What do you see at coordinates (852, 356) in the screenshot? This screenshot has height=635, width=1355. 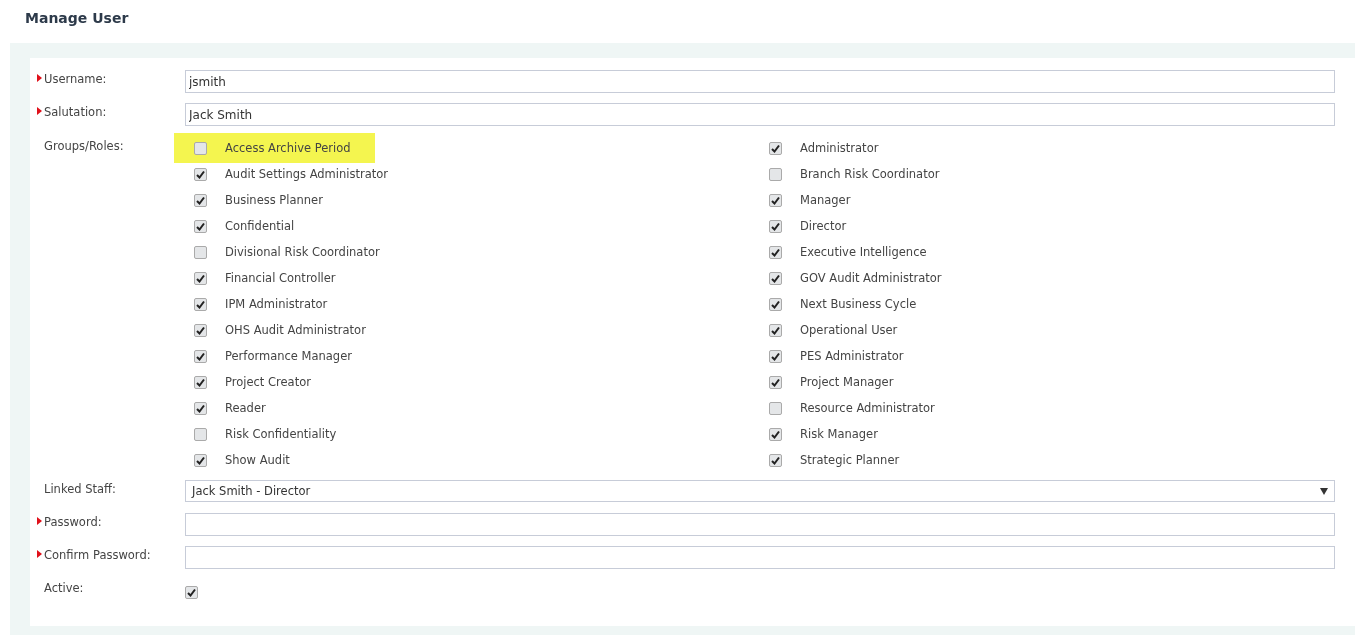 I see `role-label: PES Administrator` at bounding box center [852, 356].